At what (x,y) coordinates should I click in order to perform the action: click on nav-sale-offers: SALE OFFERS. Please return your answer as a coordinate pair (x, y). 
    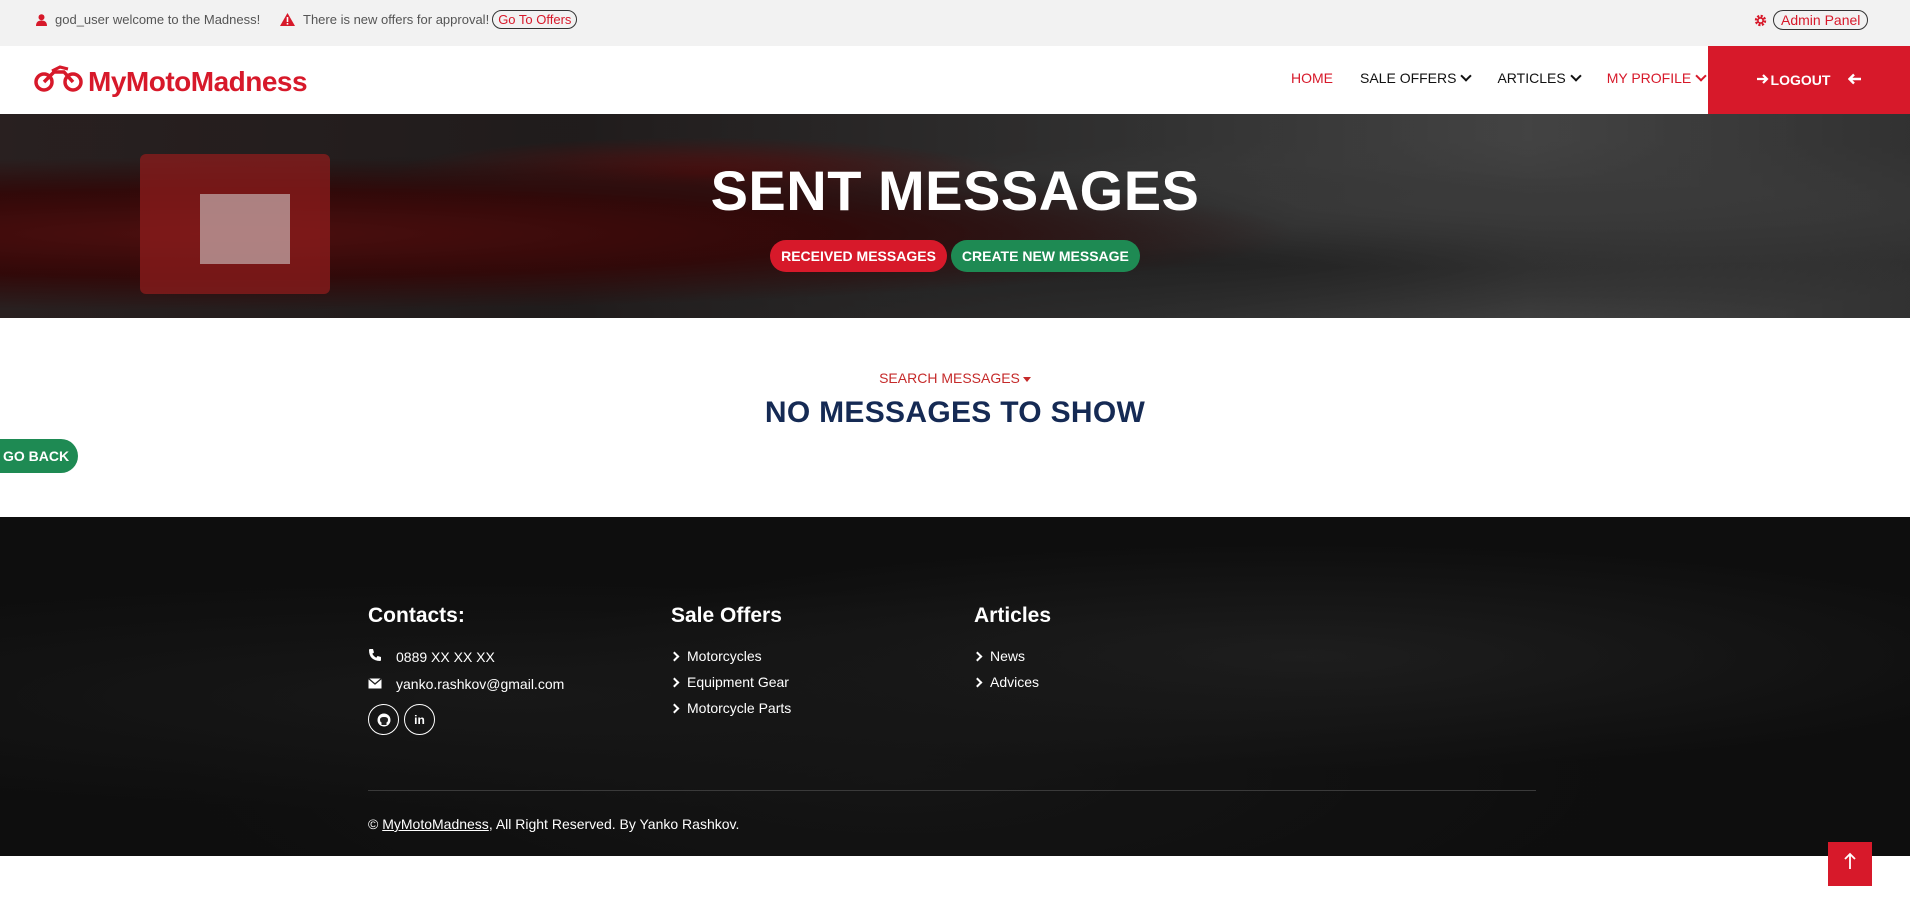
    Looking at the image, I should click on (1416, 78).